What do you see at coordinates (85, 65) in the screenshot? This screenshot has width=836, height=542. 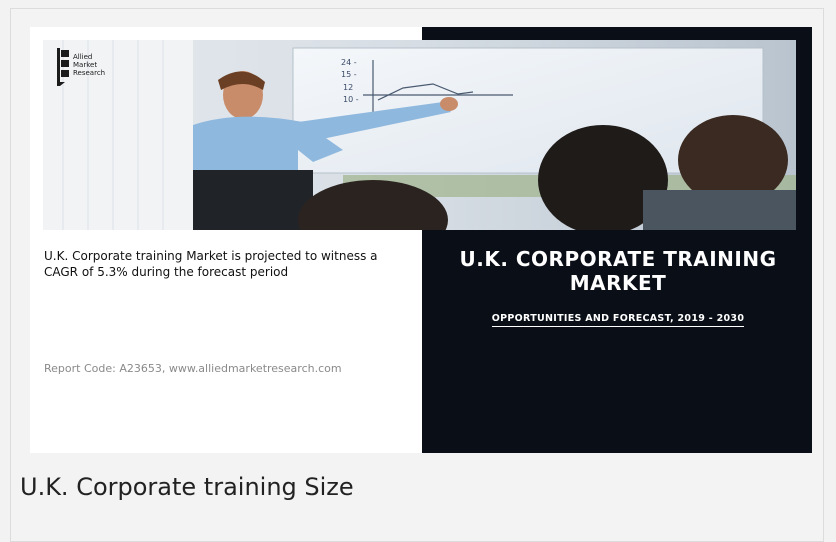 I see `logo-text-line-2: Market` at bounding box center [85, 65].